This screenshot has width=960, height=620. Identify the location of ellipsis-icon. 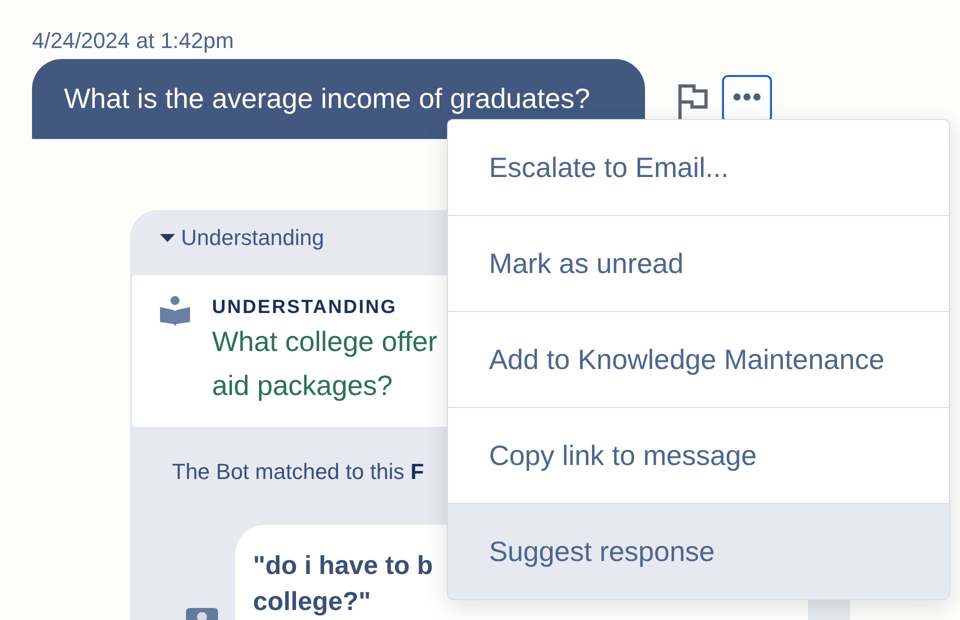
(747, 97).